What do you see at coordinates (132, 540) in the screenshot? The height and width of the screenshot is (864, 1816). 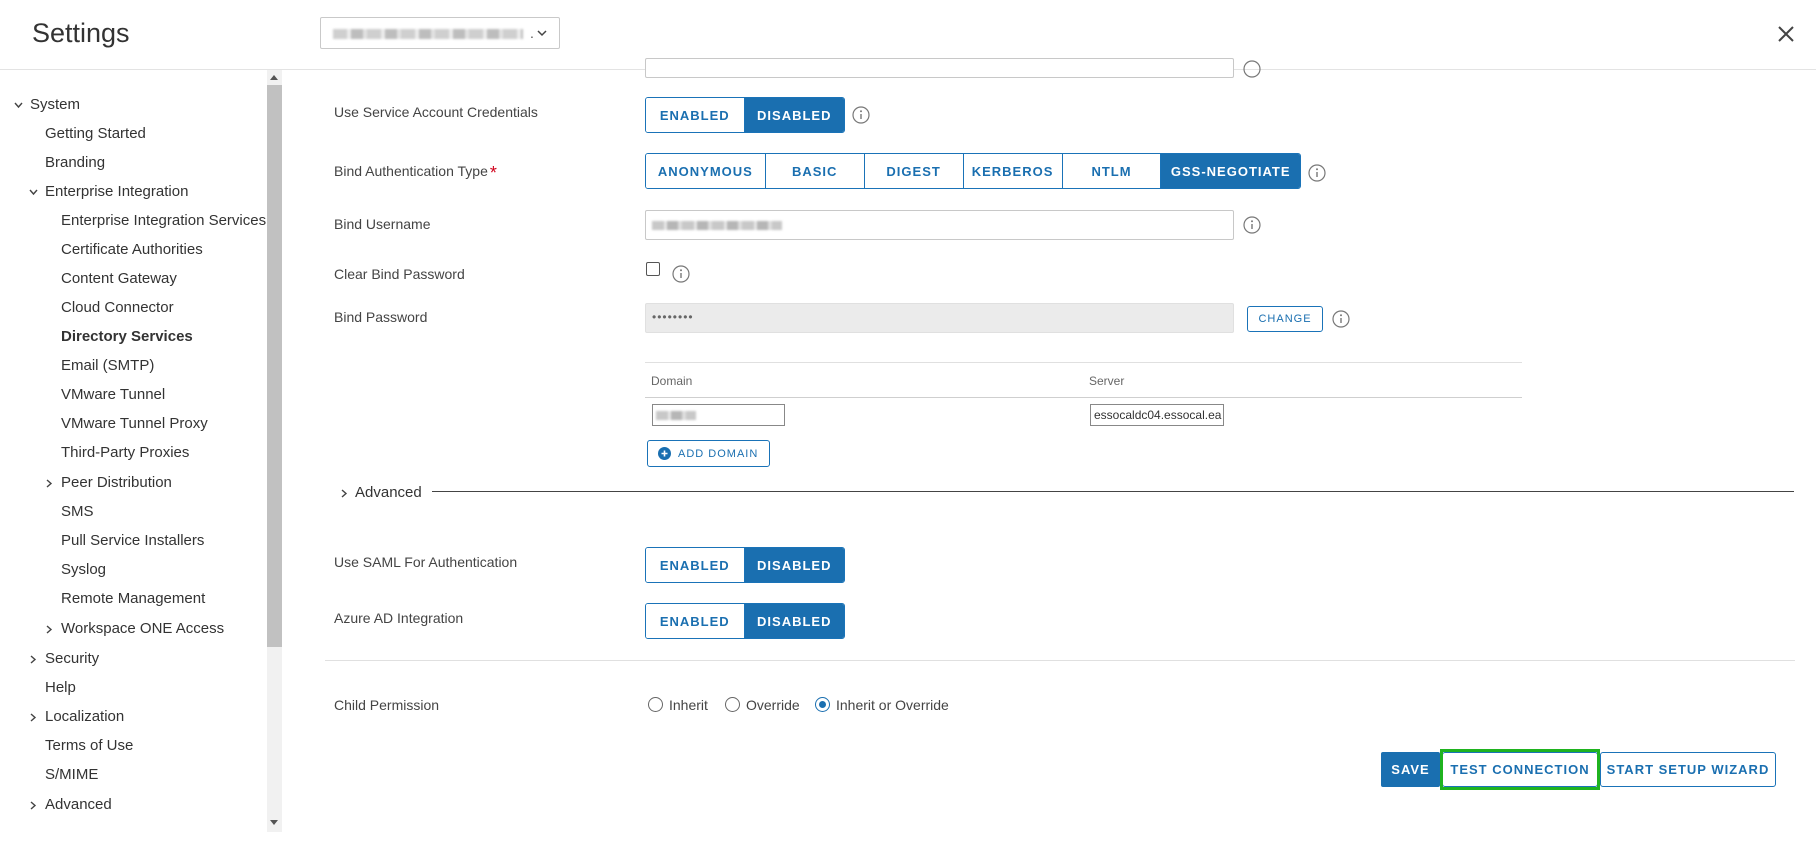 I see `sidebar-item-pull-service-installers: Pull Service Installers` at bounding box center [132, 540].